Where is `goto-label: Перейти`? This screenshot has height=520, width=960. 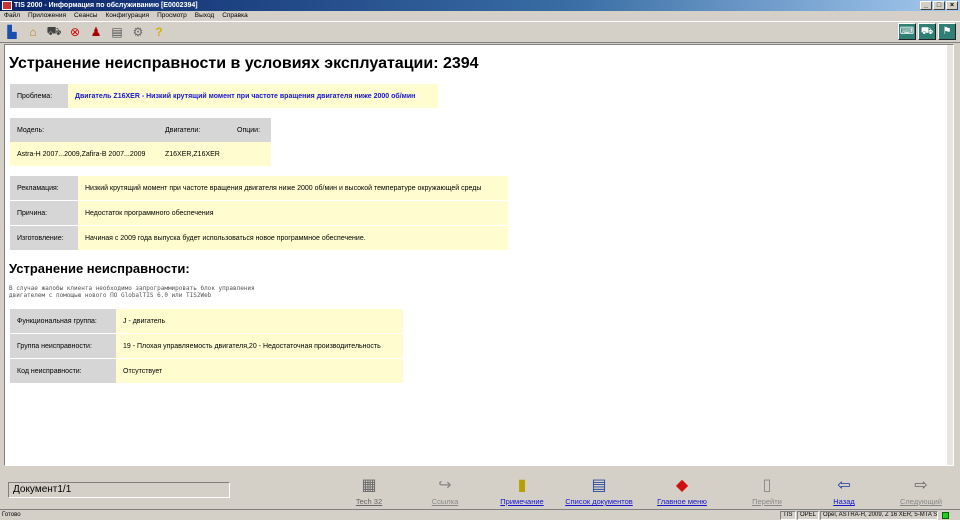 goto-label: Перейти is located at coordinates (767, 501).